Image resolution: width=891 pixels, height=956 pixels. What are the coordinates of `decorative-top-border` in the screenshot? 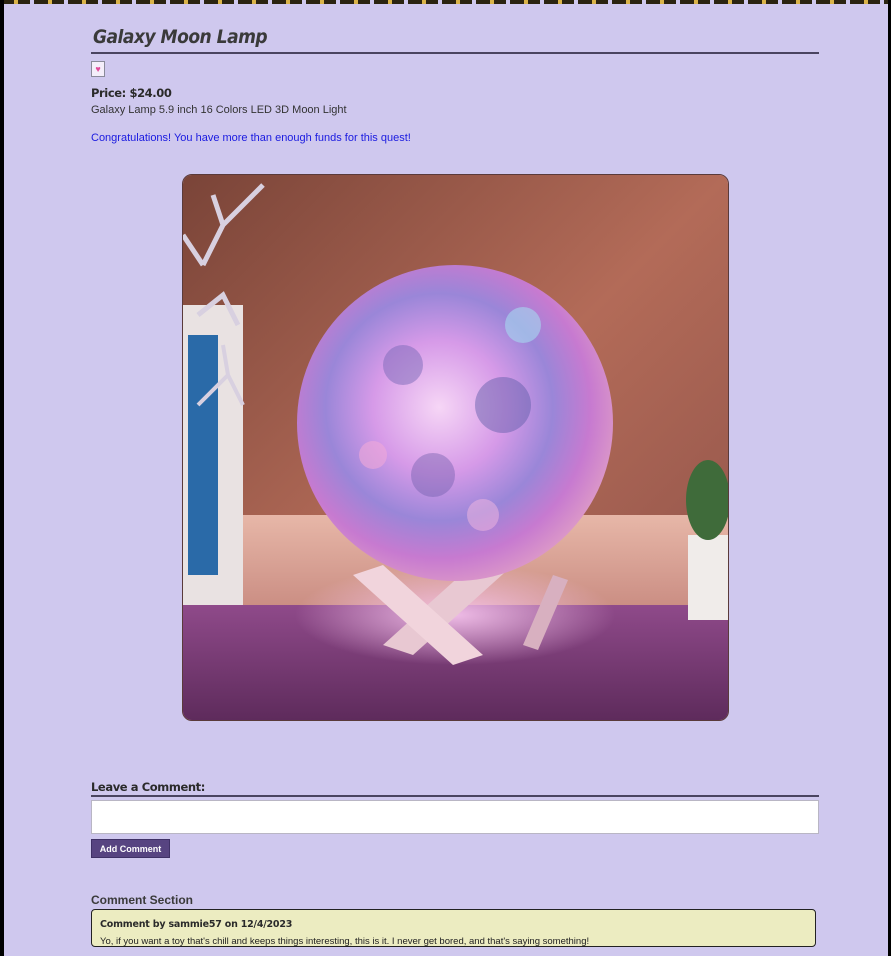 It's located at (445, 2).